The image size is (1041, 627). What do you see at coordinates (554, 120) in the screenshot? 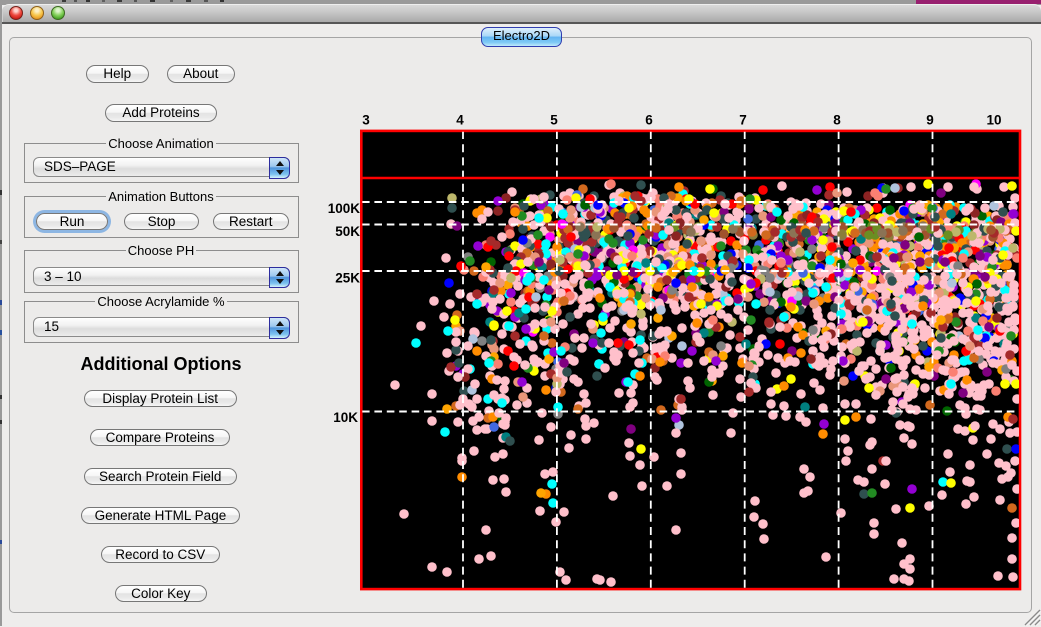
I see `svg-text: 5` at bounding box center [554, 120].